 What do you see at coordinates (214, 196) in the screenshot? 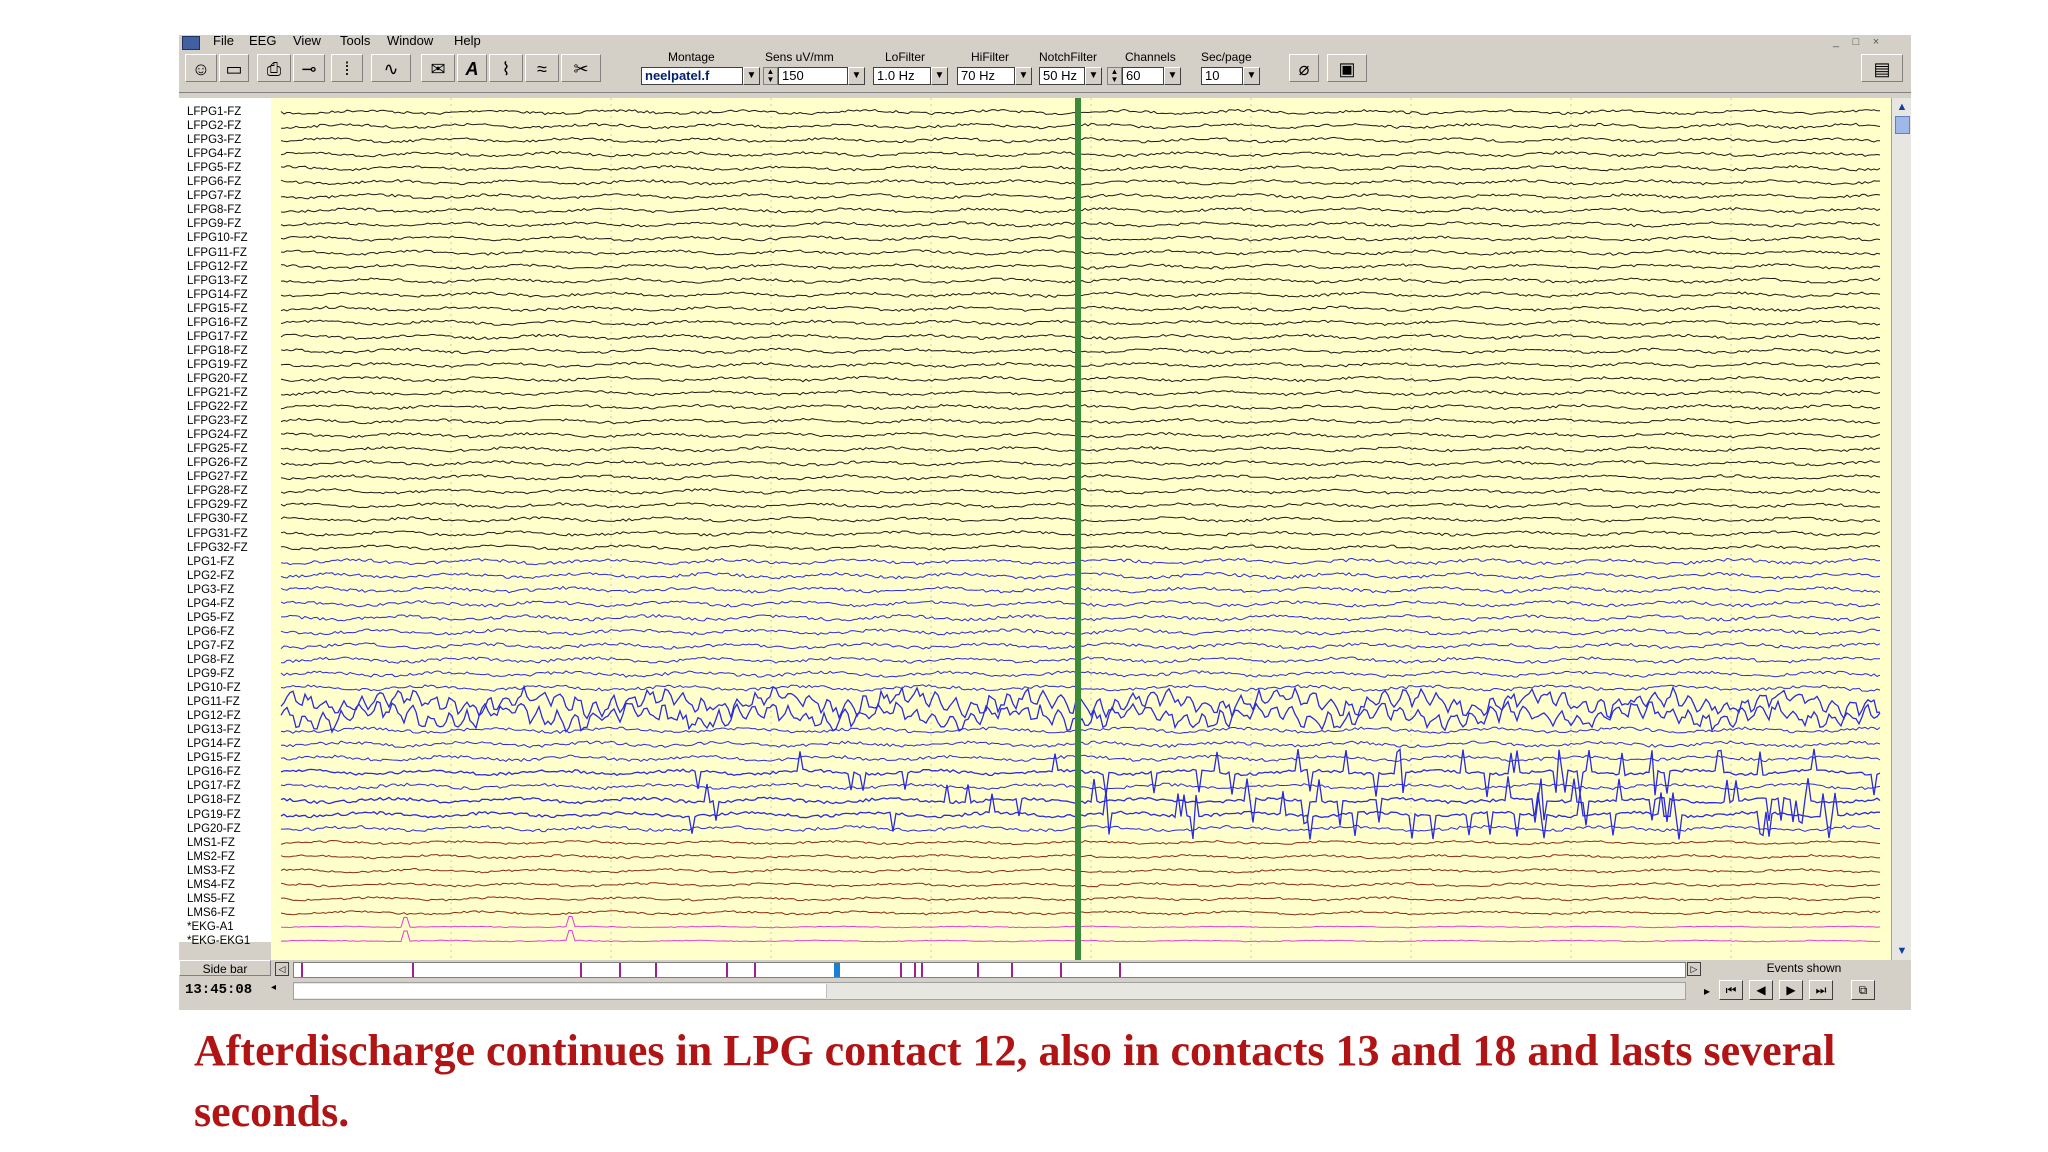
I see `channel-label: LFPG7-FZ` at bounding box center [214, 196].